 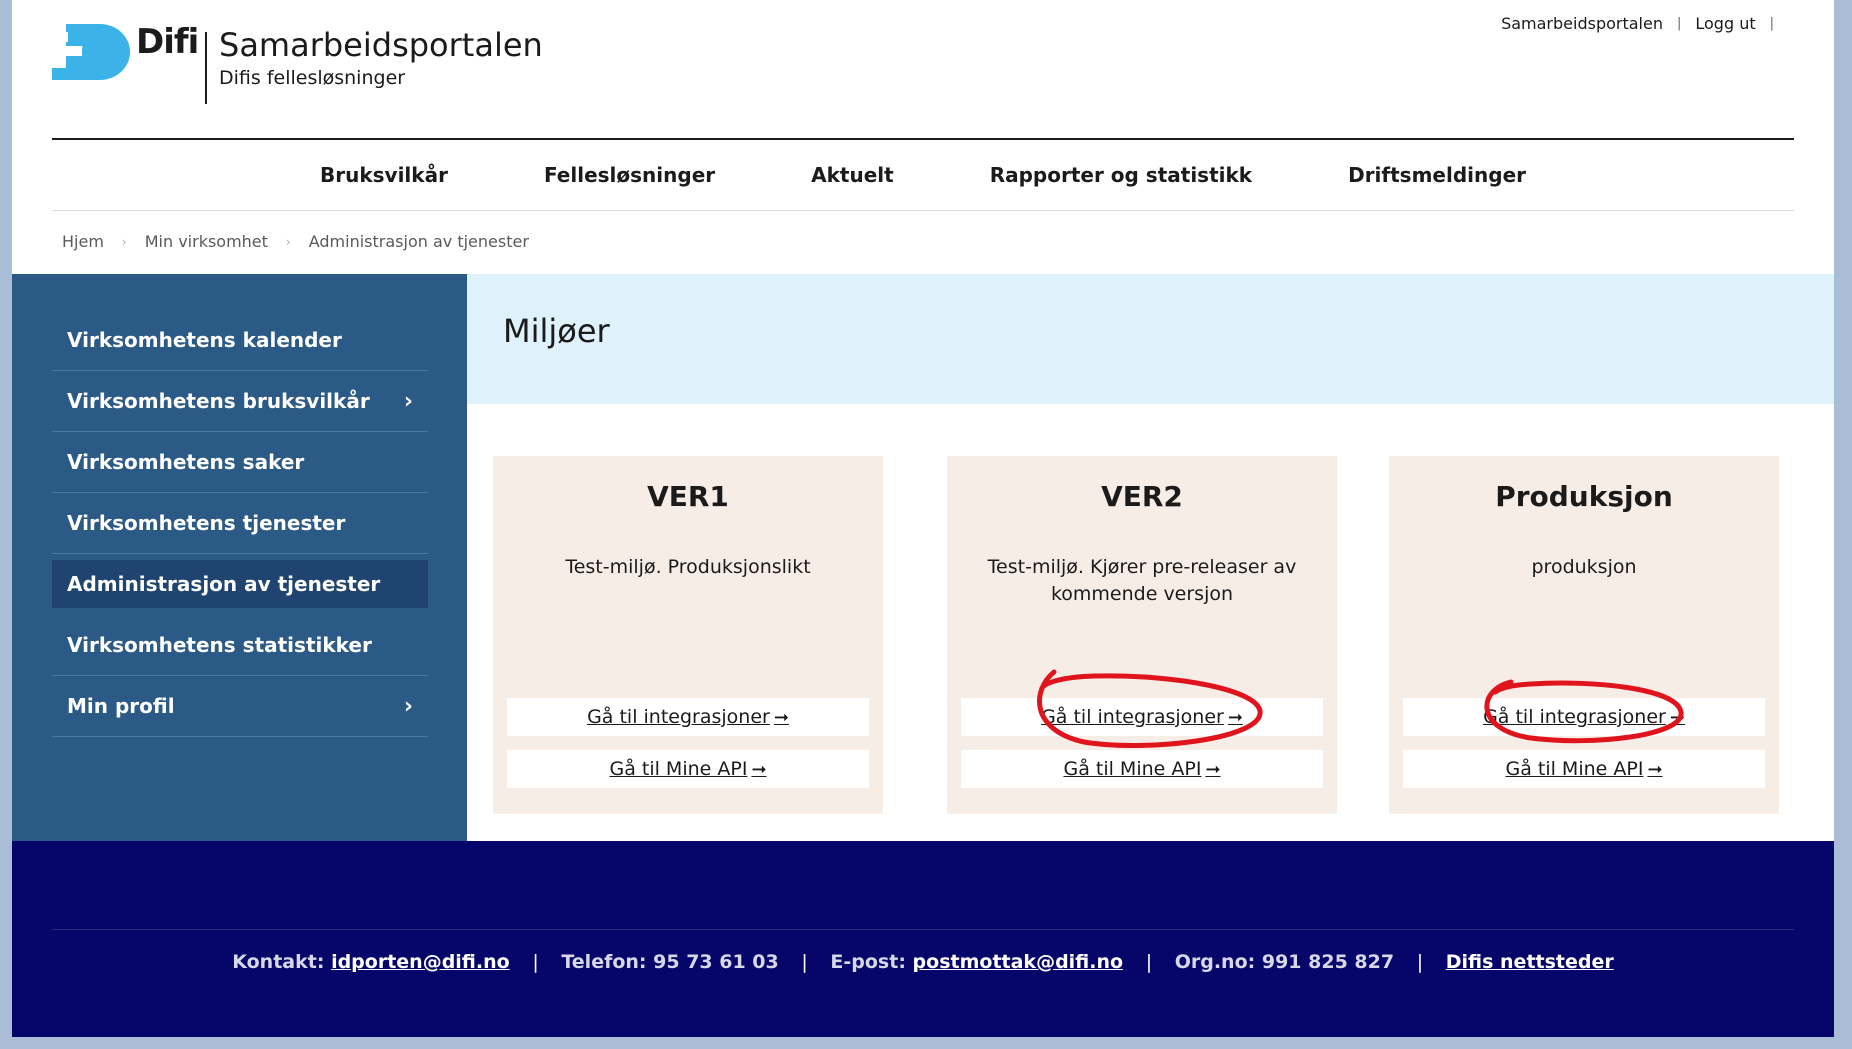 What do you see at coordinates (1725, 23) in the screenshot?
I see `logout-link: Logg ut` at bounding box center [1725, 23].